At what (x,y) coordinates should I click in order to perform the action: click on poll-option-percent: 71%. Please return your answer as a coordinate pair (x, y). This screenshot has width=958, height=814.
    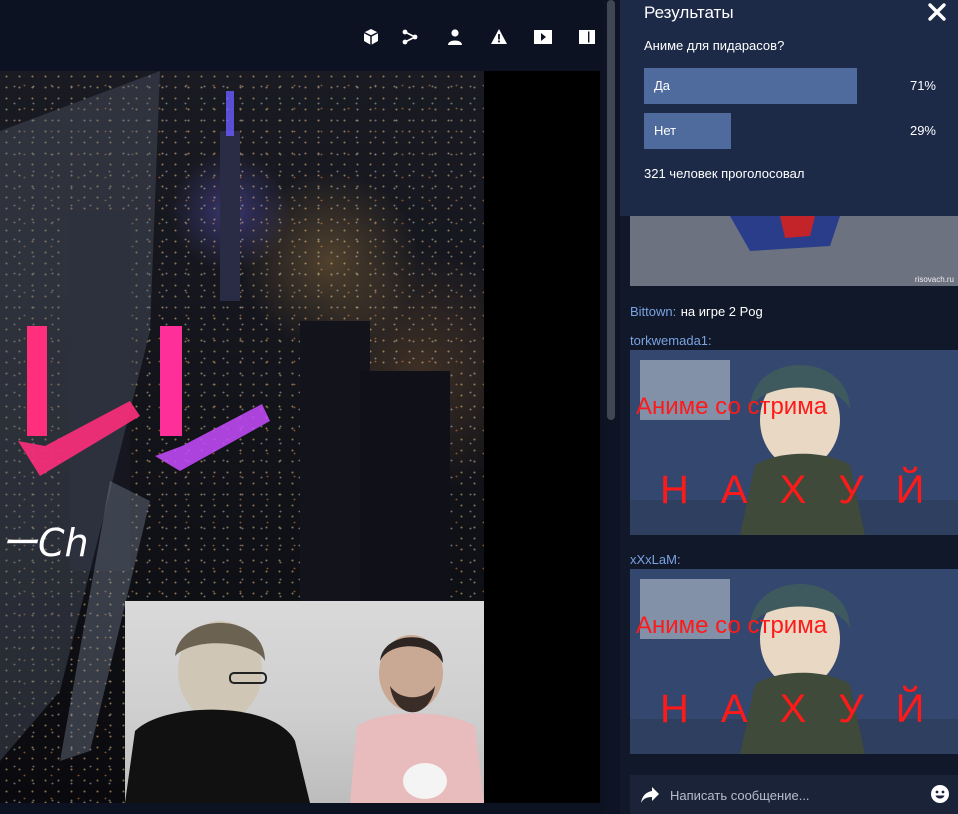
    Looking at the image, I should click on (922, 85).